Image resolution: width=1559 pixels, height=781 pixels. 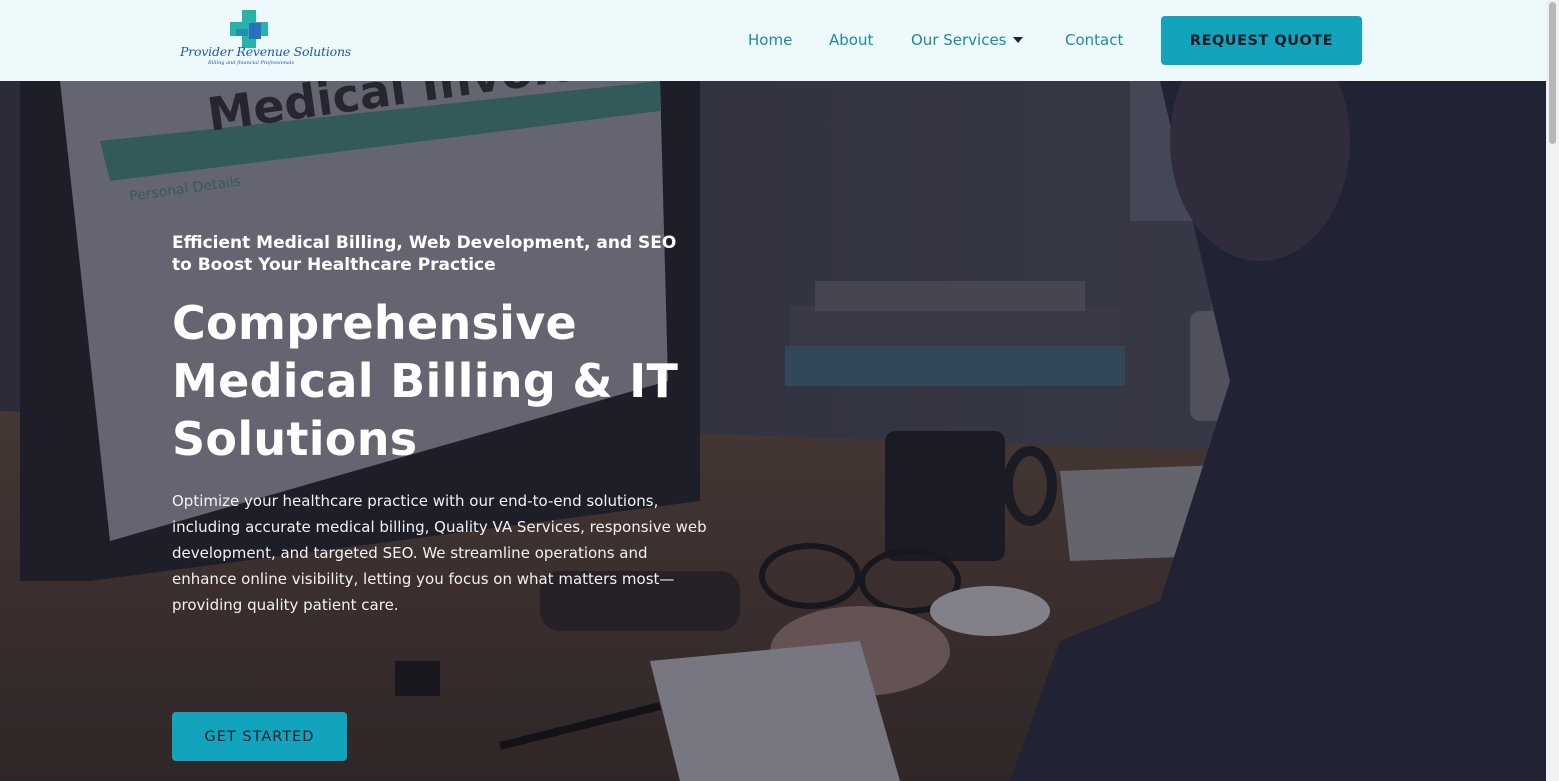 What do you see at coordinates (1552, 73) in the screenshot?
I see `scrollbar-thumb` at bounding box center [1552, 73].